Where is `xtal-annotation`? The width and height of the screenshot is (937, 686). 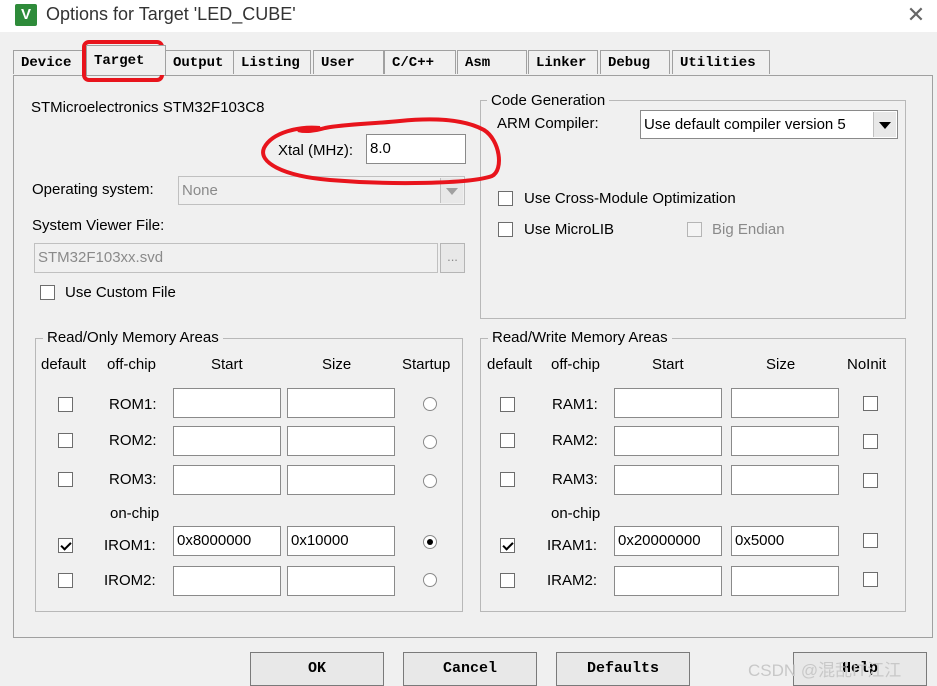 xtal-annotation is located at coordinates (381, 151).